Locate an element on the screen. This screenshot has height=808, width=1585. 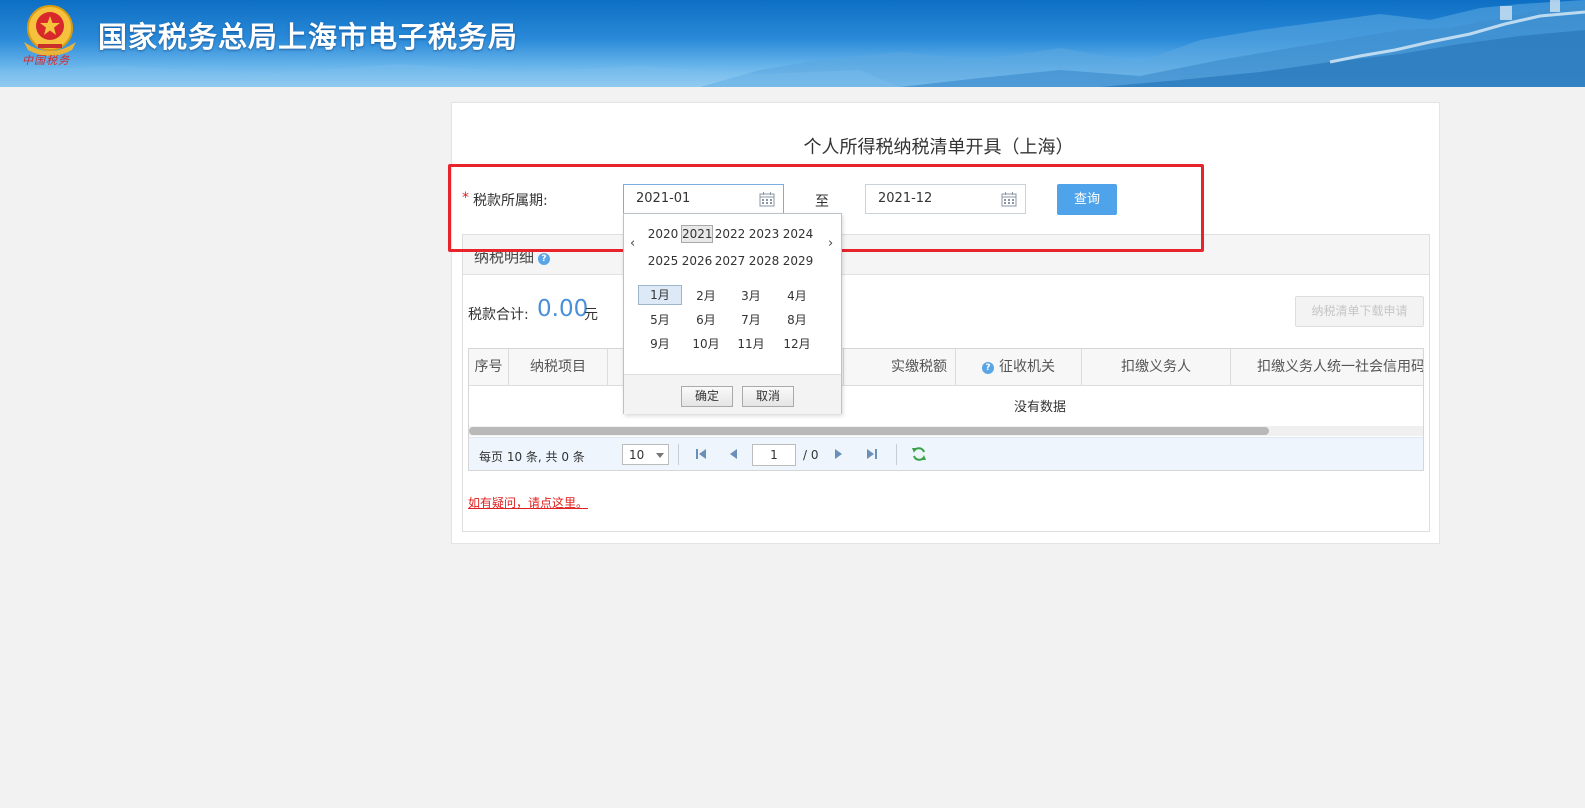
tax-total-label: 税款合计: is located at coordinates (498, 315).